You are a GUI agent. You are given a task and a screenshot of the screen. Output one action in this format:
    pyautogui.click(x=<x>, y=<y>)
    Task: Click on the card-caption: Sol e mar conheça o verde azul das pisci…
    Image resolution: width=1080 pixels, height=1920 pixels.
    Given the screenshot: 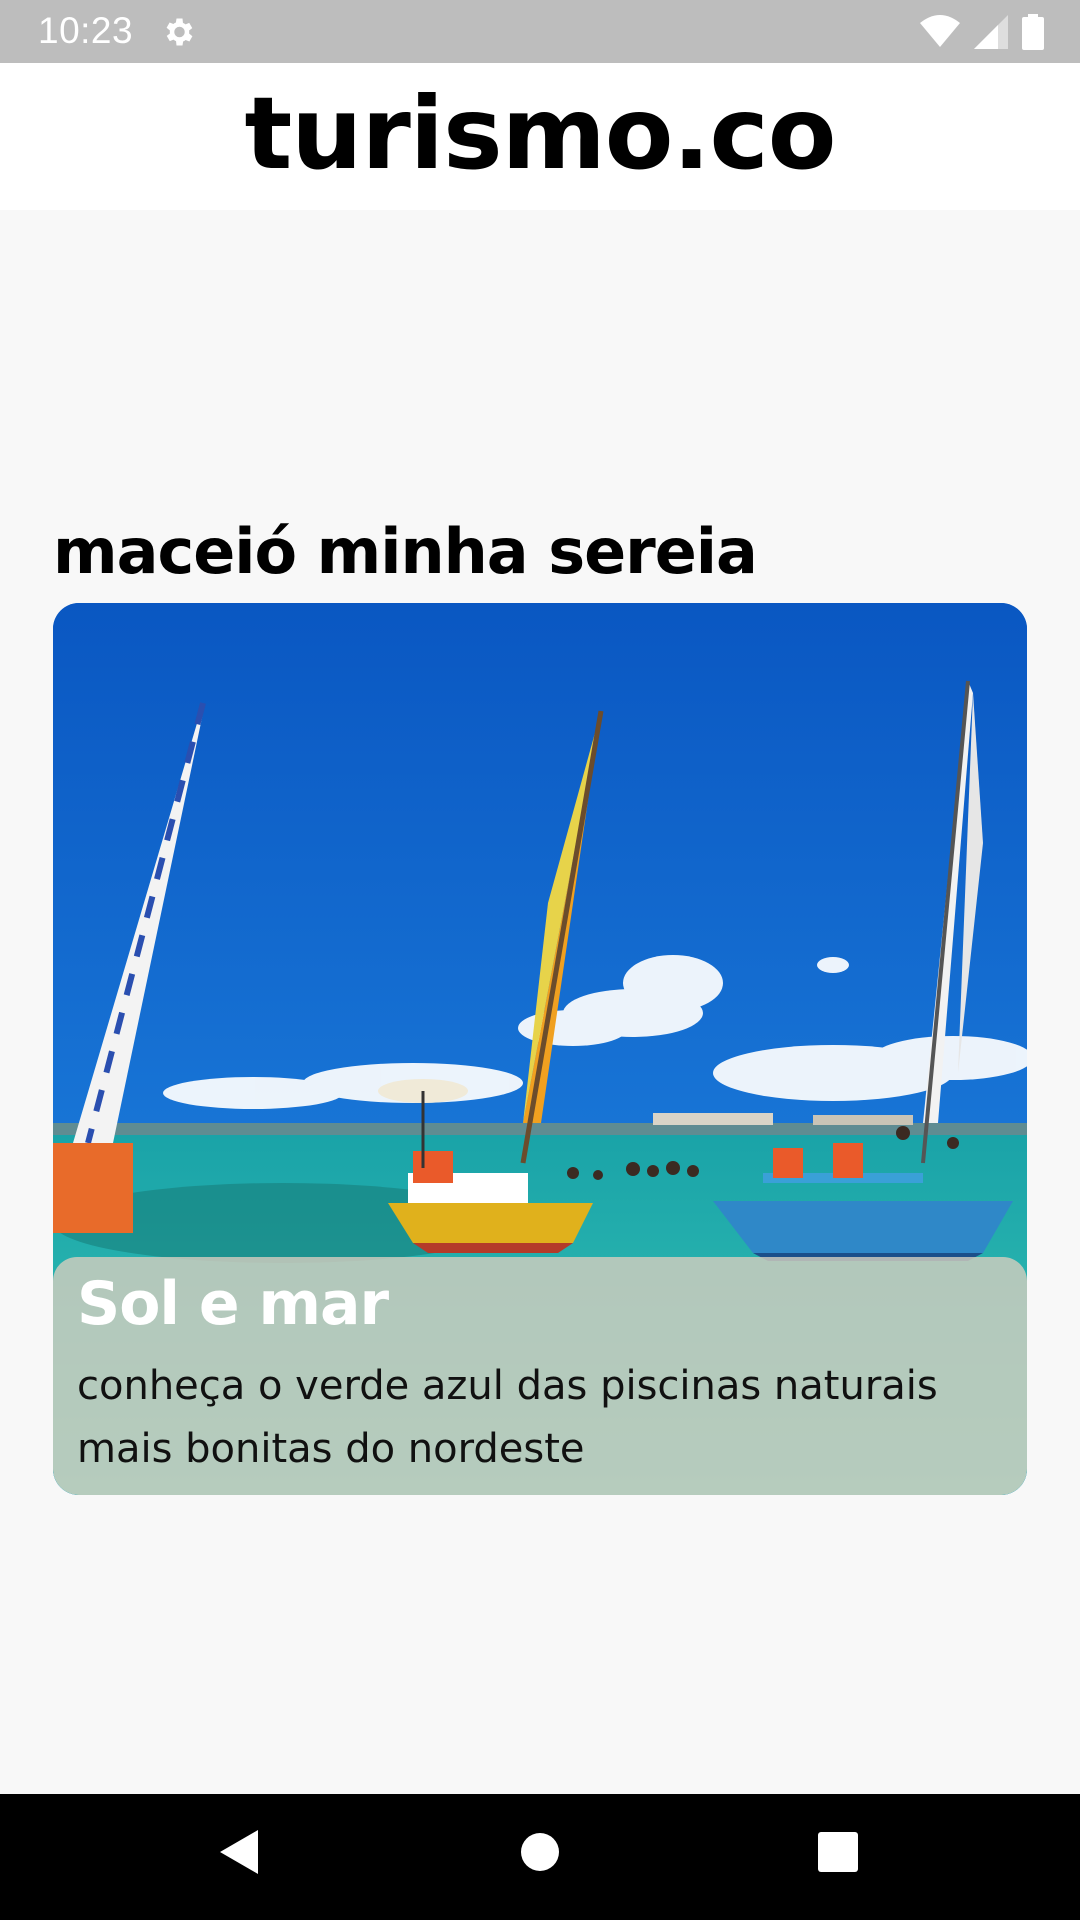 What is the action you would take?
    pyautogui.click(x=540, y=1376)
    